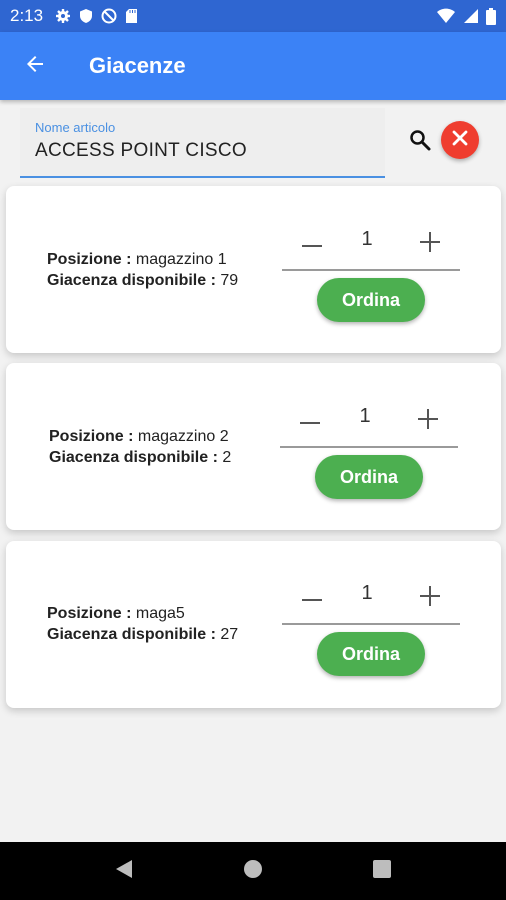 The height and width of the screenshot is (900, 506). I want to click on position-value: magazzino 1, so click(181, 259).